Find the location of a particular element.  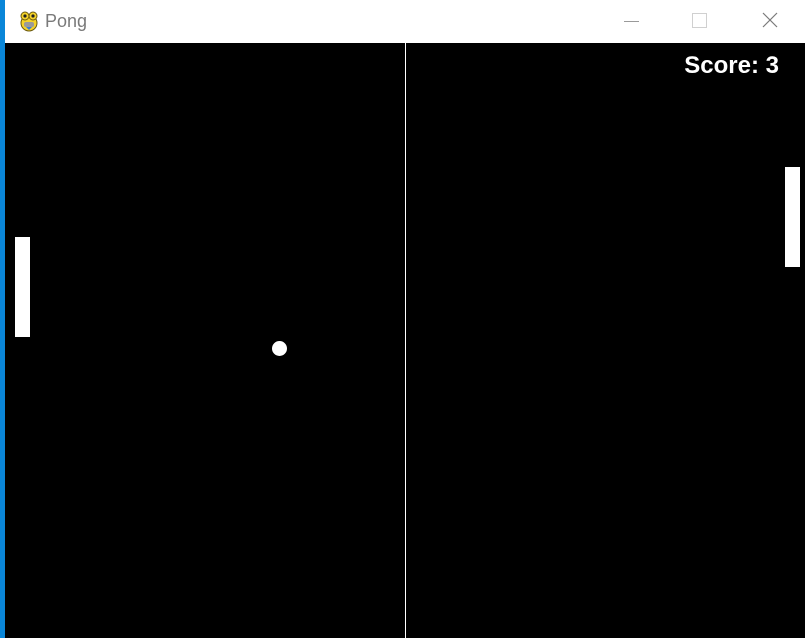

maximize-button is located at coordinates (699, 21).